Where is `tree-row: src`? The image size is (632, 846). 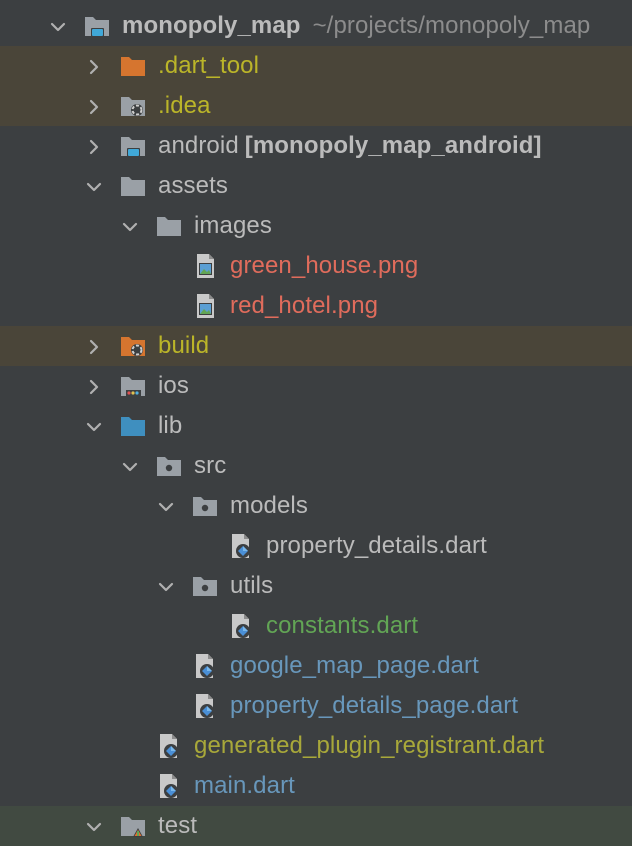 tree-row: src is located at coordinates (316, 466).